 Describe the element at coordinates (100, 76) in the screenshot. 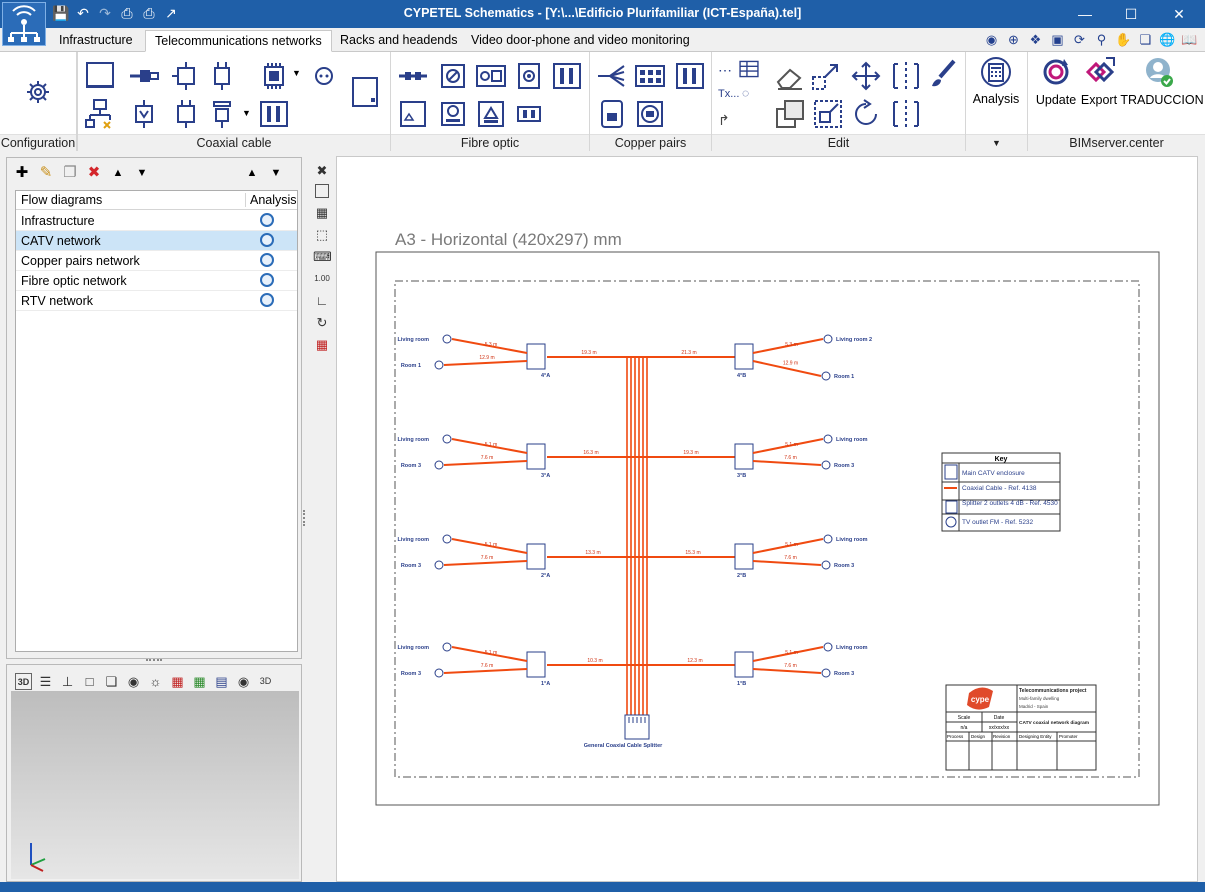

I see `enclosure-tool-icon` at that location.